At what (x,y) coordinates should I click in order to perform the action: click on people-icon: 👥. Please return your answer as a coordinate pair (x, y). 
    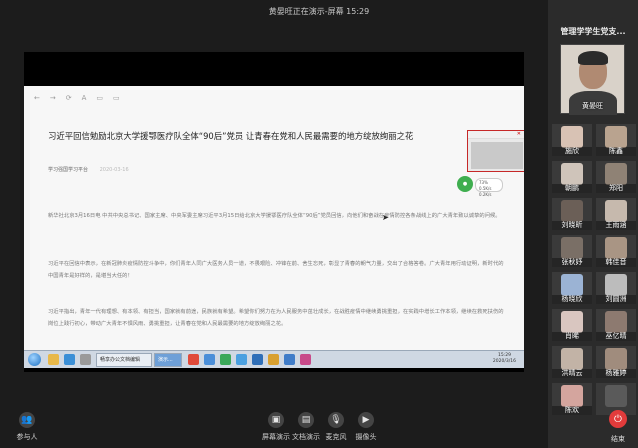
    Looking at the image, I should click on (27, 420).